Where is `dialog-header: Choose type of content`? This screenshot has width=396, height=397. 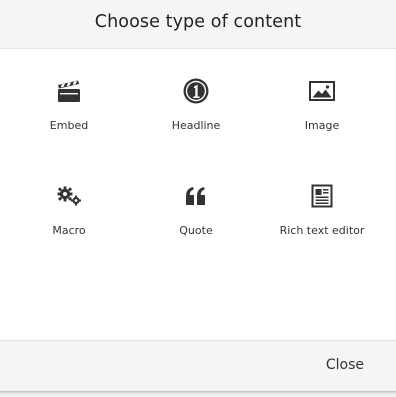
dialog-header: Choose type of content is located at coordinates (198, 24).